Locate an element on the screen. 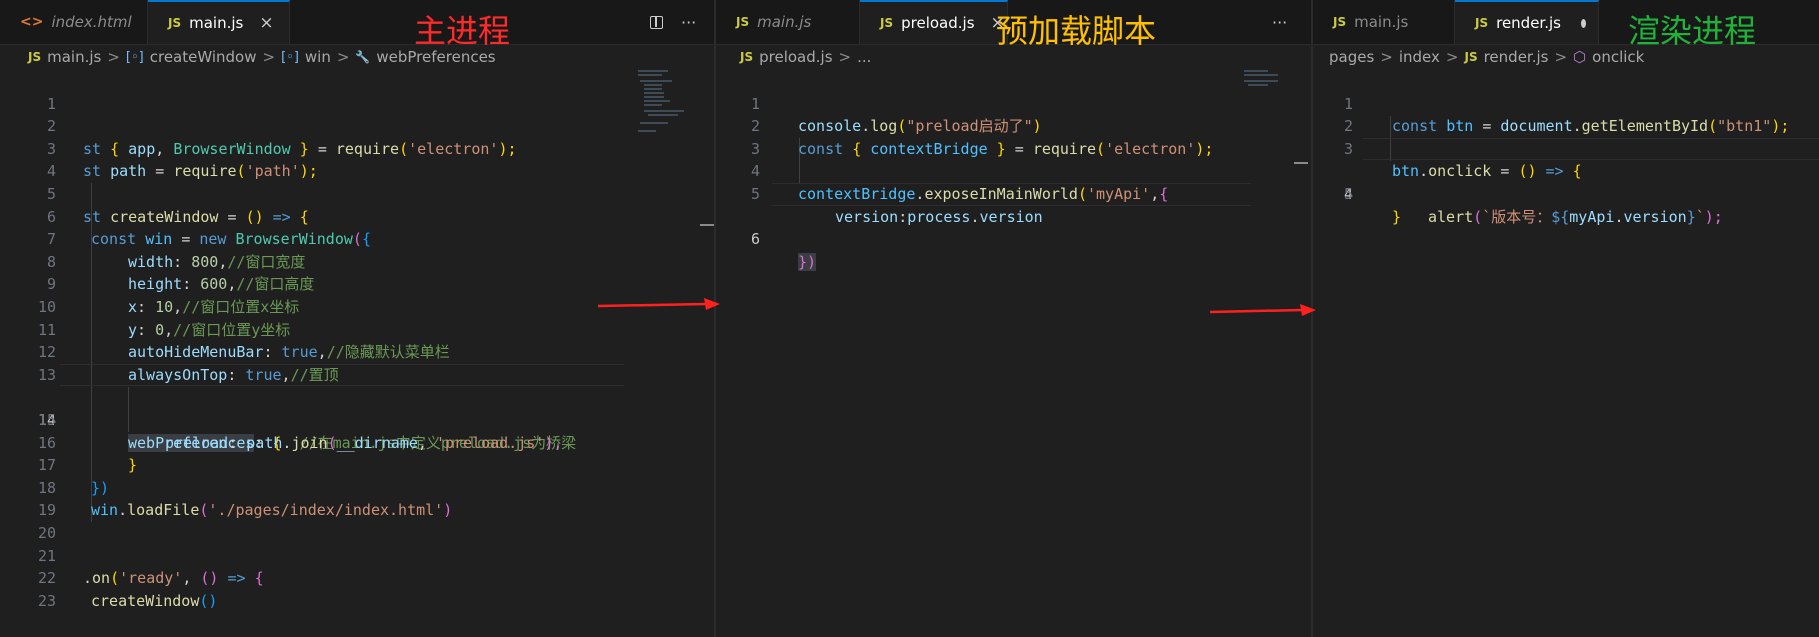  code-text: version:process.version is located at coordinates (939, 216).